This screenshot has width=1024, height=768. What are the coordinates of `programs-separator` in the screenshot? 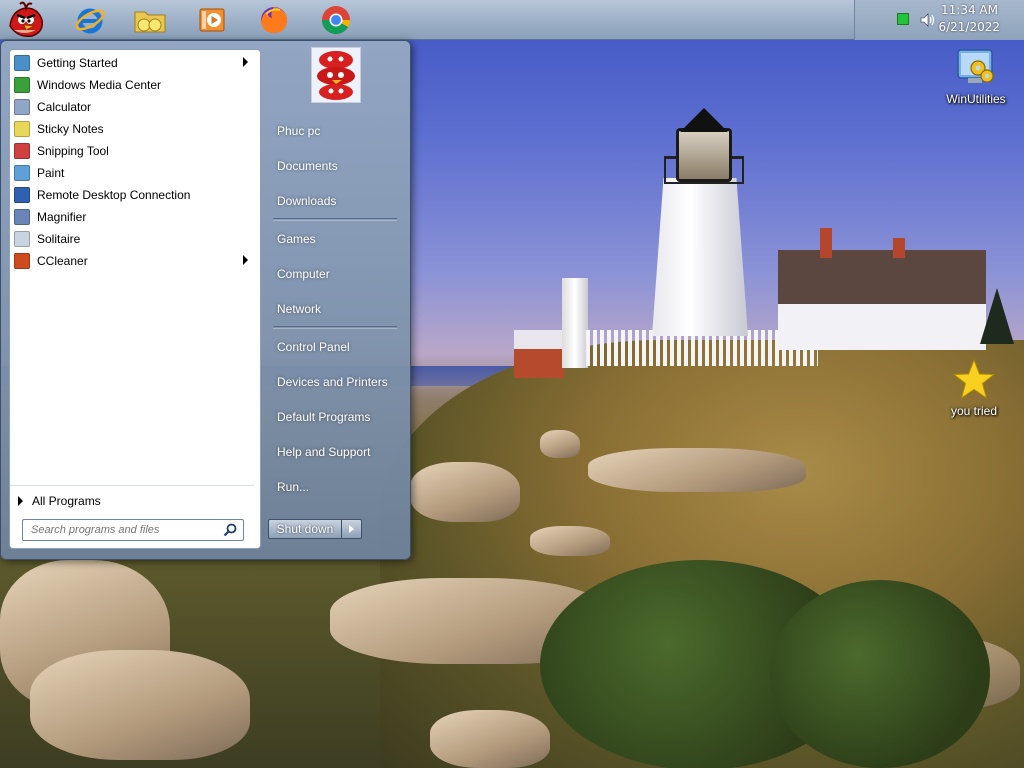 It's located at (132, 485).